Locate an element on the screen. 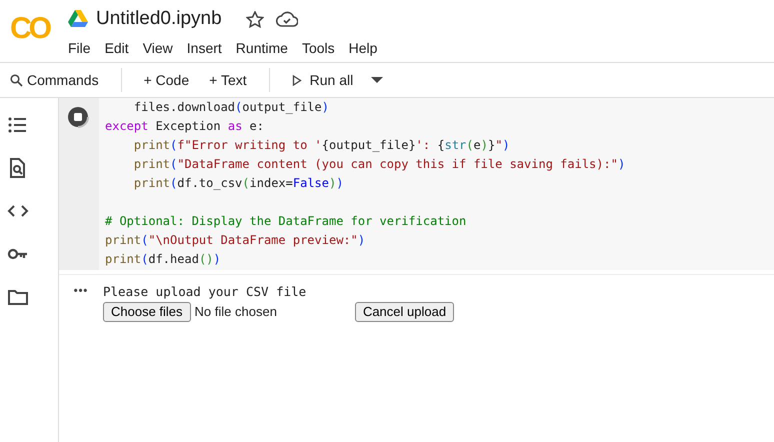  file-status: No file chosen is located at coordinates (235, 312).